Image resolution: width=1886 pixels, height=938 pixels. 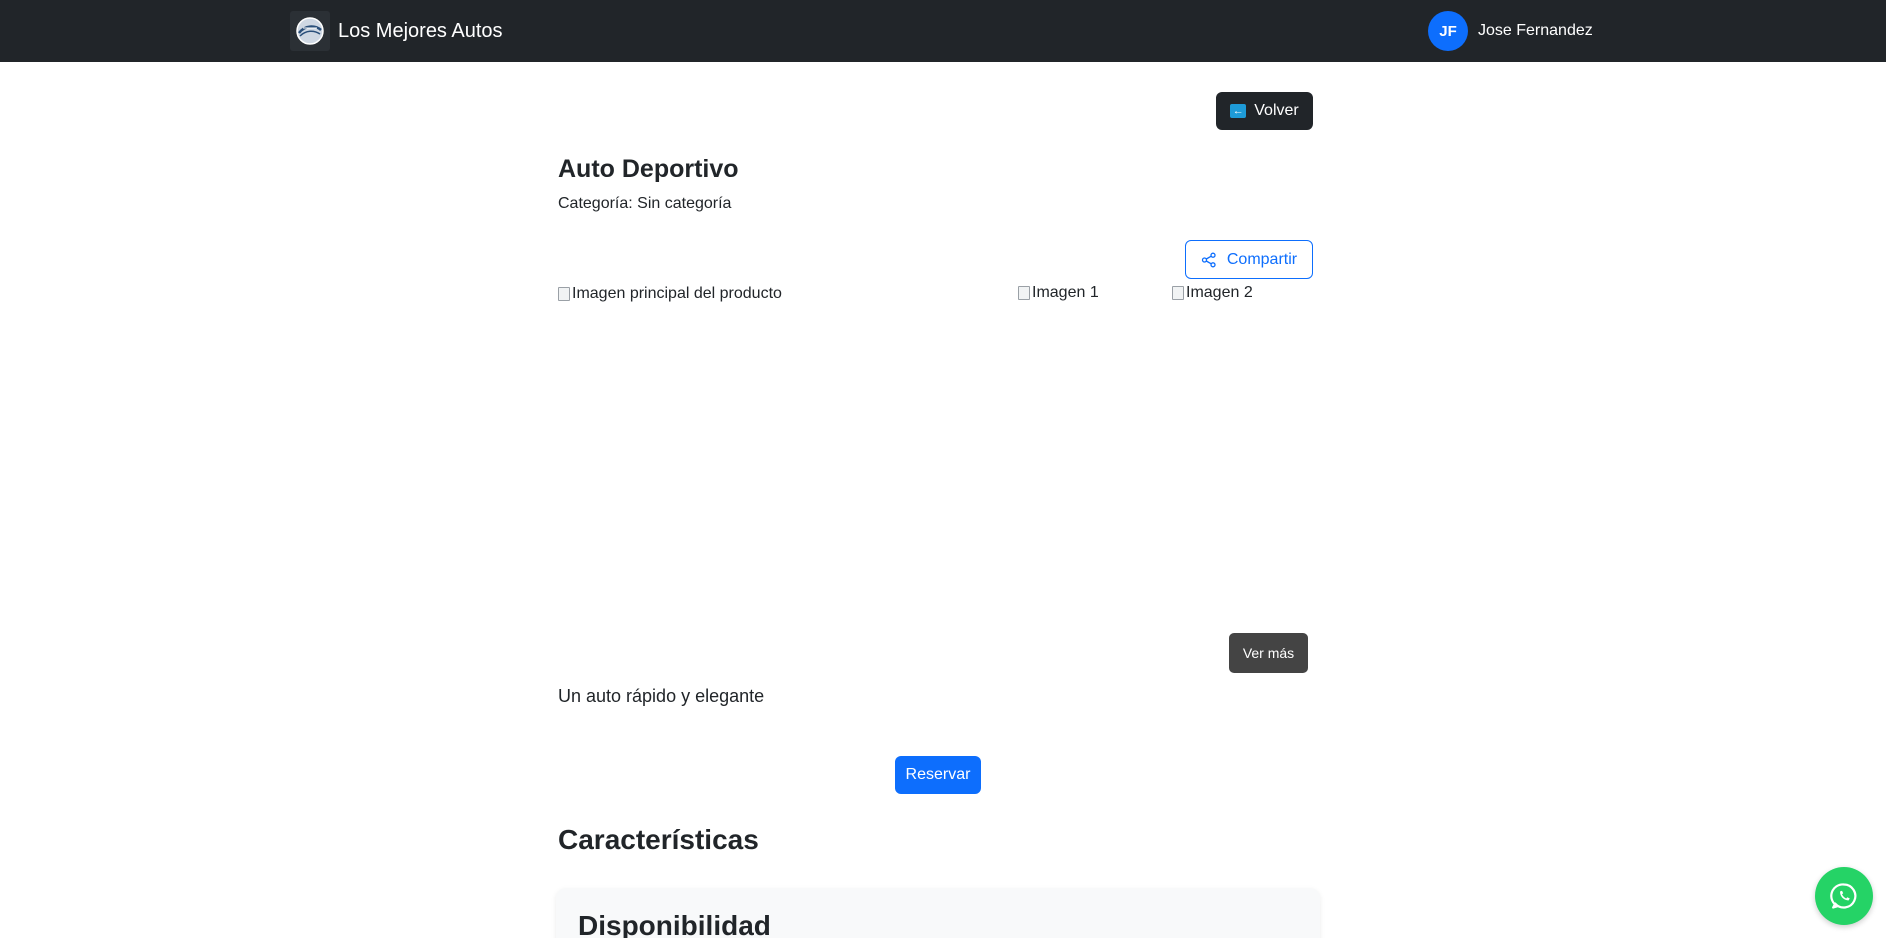 I want to click on share-button: Compartir, so click(x=1249, y=259).